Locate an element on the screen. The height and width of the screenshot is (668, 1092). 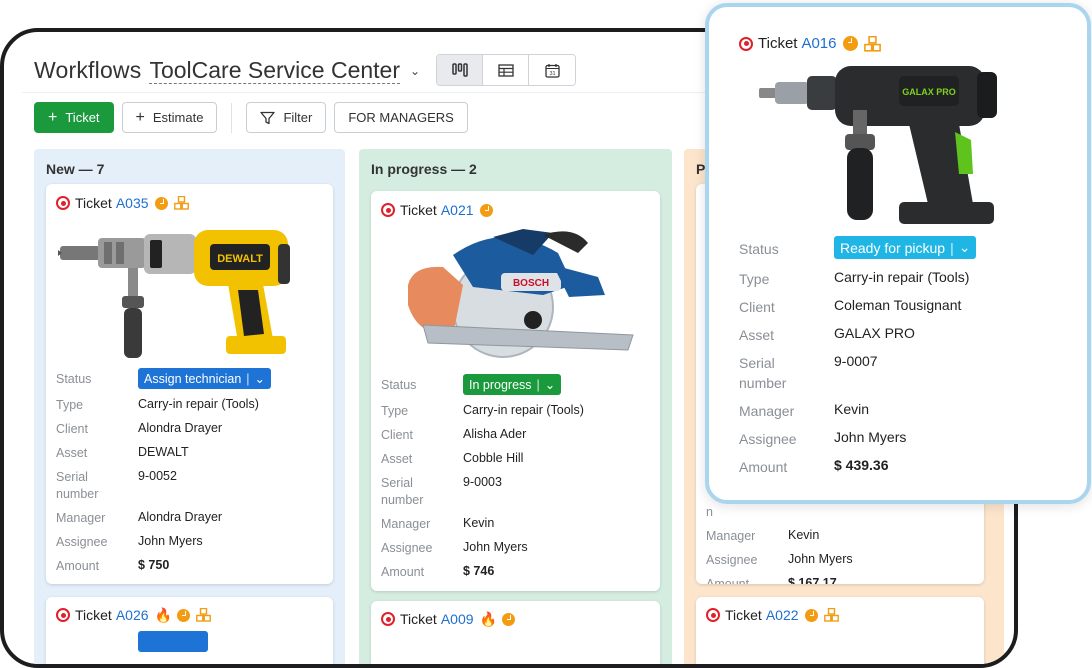
ticket-id-link: A026 is located at coordinates (132, 615).